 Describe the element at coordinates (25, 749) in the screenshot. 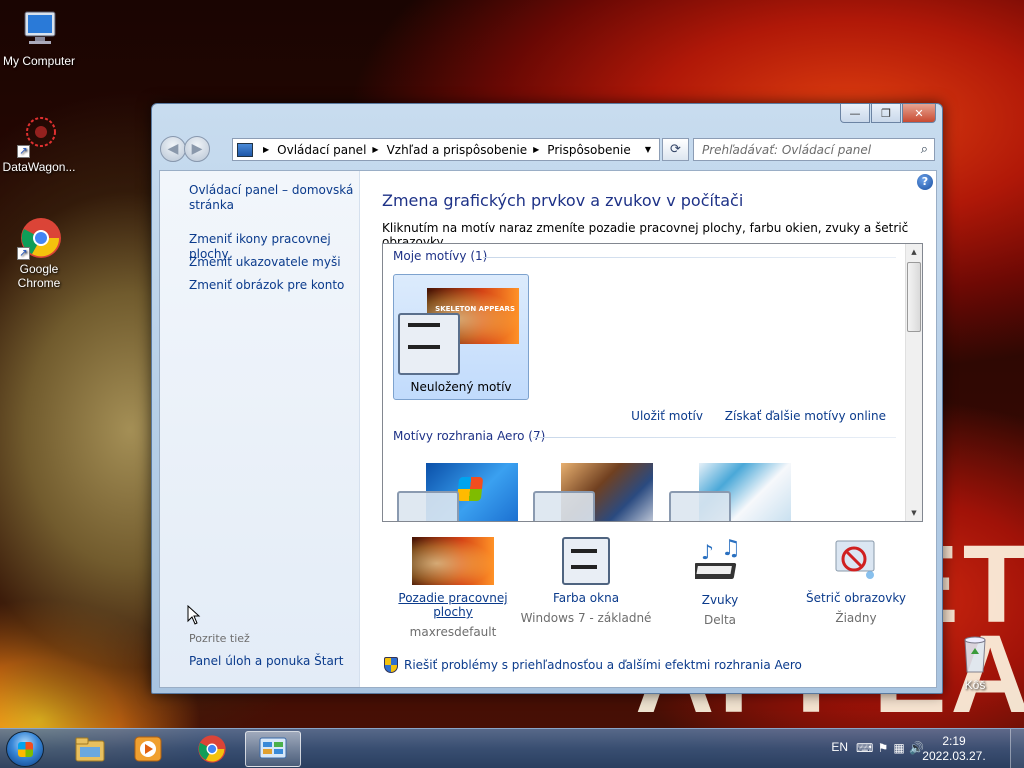

I see `start-button` at that location.